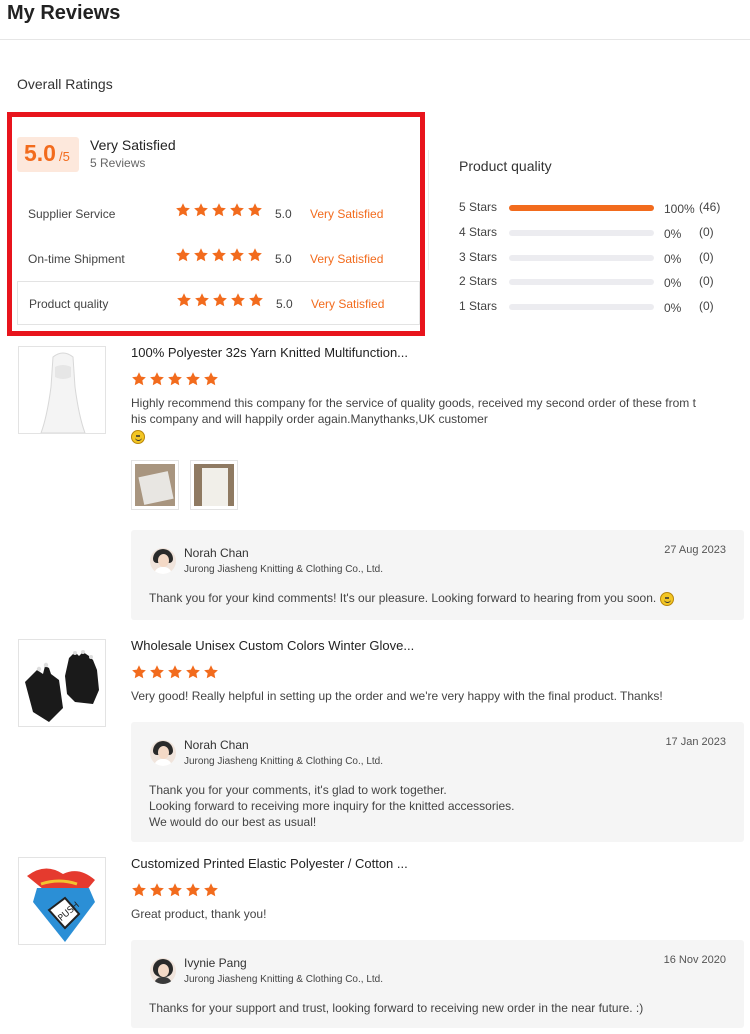  I want to click on page-header: My Reviews, so click(375, 20).